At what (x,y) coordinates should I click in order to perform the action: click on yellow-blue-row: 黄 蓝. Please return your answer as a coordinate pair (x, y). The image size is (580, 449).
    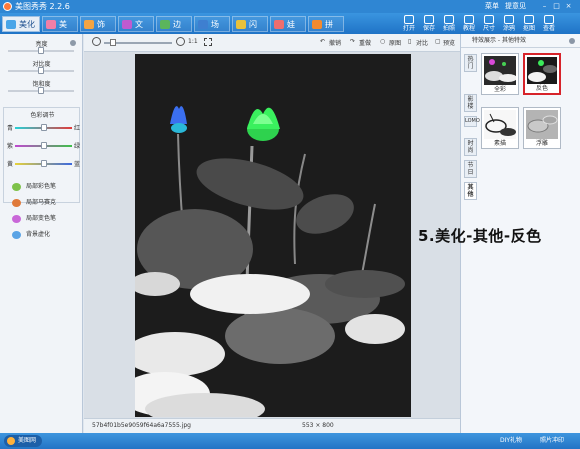
    Looking at the image, I should click on (44, 164).